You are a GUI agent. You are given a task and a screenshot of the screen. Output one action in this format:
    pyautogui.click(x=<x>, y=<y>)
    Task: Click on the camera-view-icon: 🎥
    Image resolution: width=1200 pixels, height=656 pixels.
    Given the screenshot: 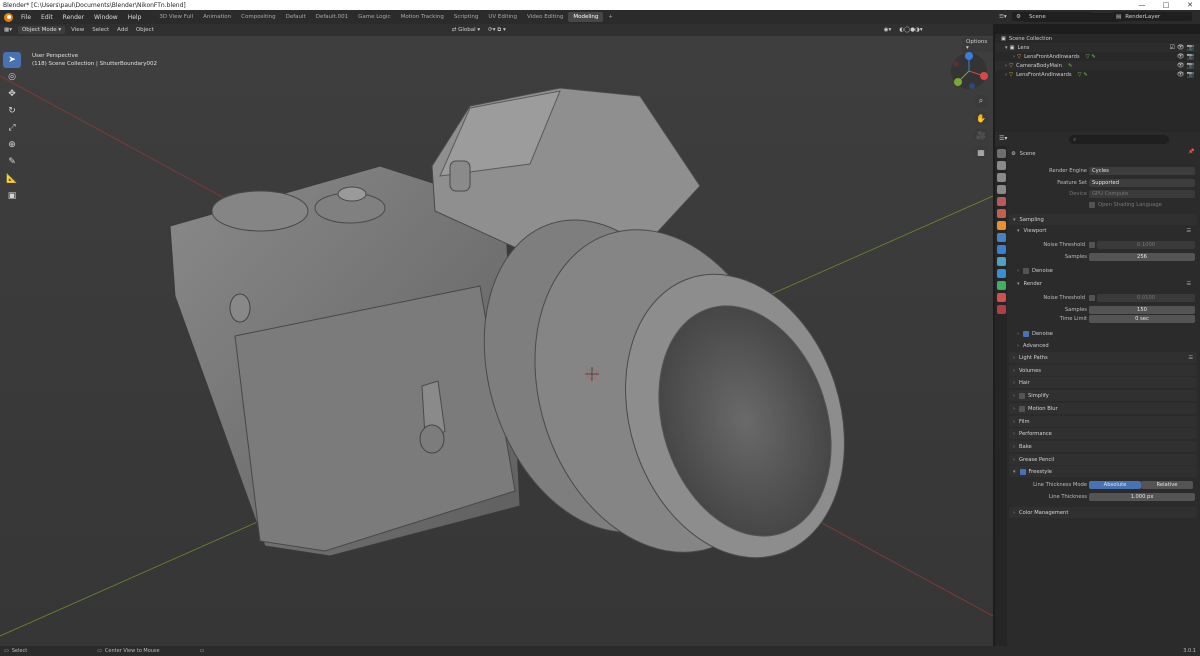 What is the action you would take?
    pyautogui.click(x=981, y=135)
    